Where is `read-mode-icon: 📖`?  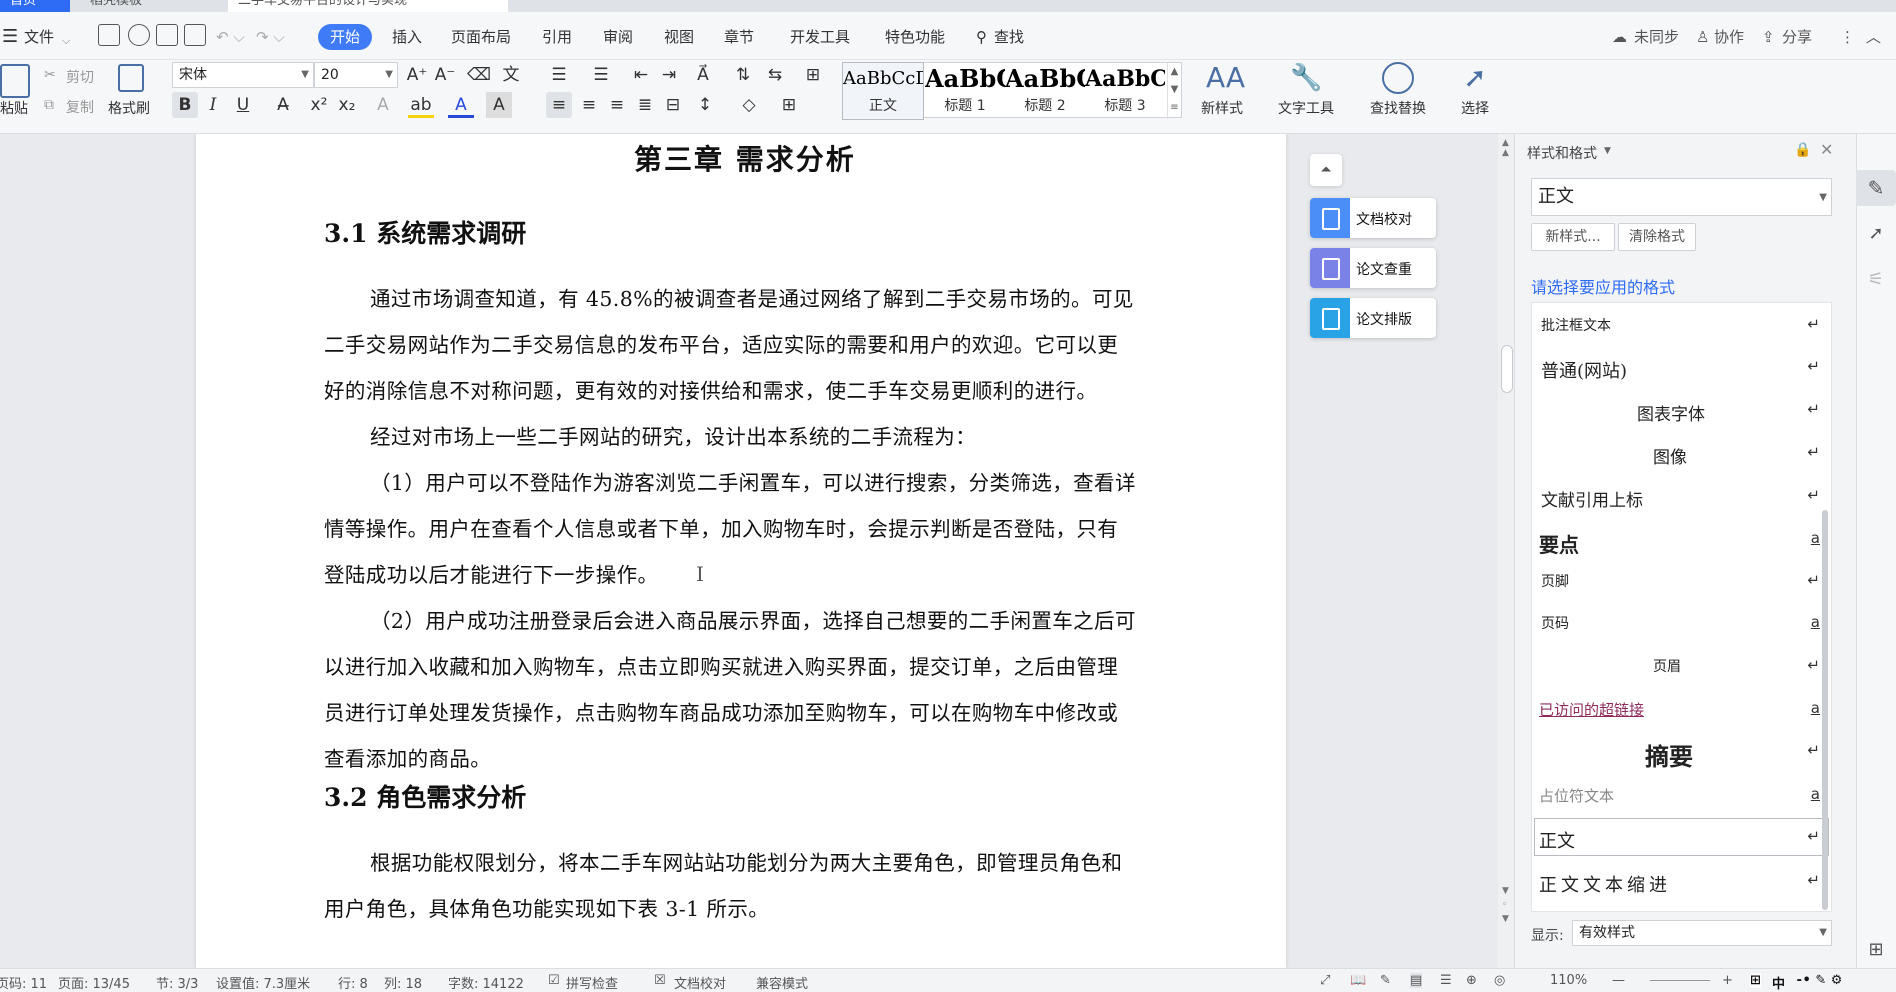
read-mode-icon: 📖 is located at coordinates (1358, 980).